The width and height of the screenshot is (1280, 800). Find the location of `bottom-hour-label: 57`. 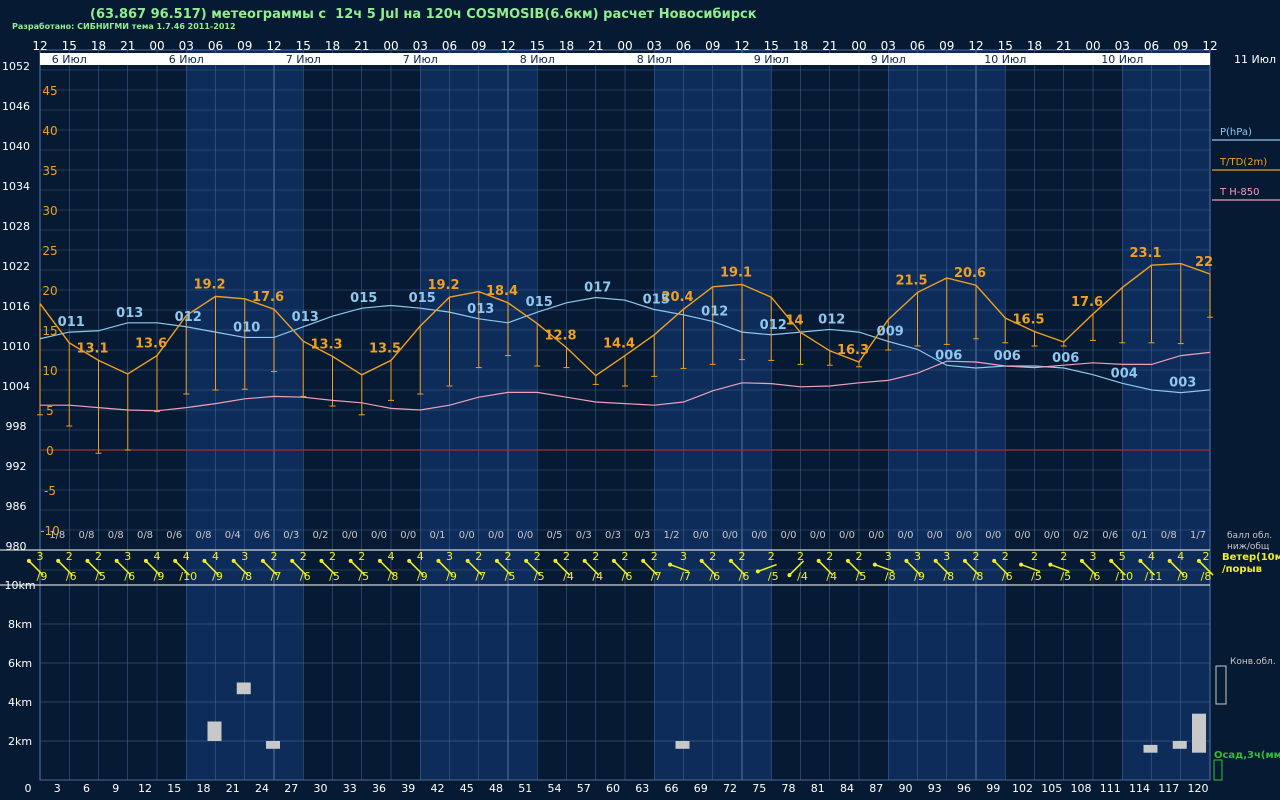

bottom-hour-label: 57 is located at coordinates (584, 788).